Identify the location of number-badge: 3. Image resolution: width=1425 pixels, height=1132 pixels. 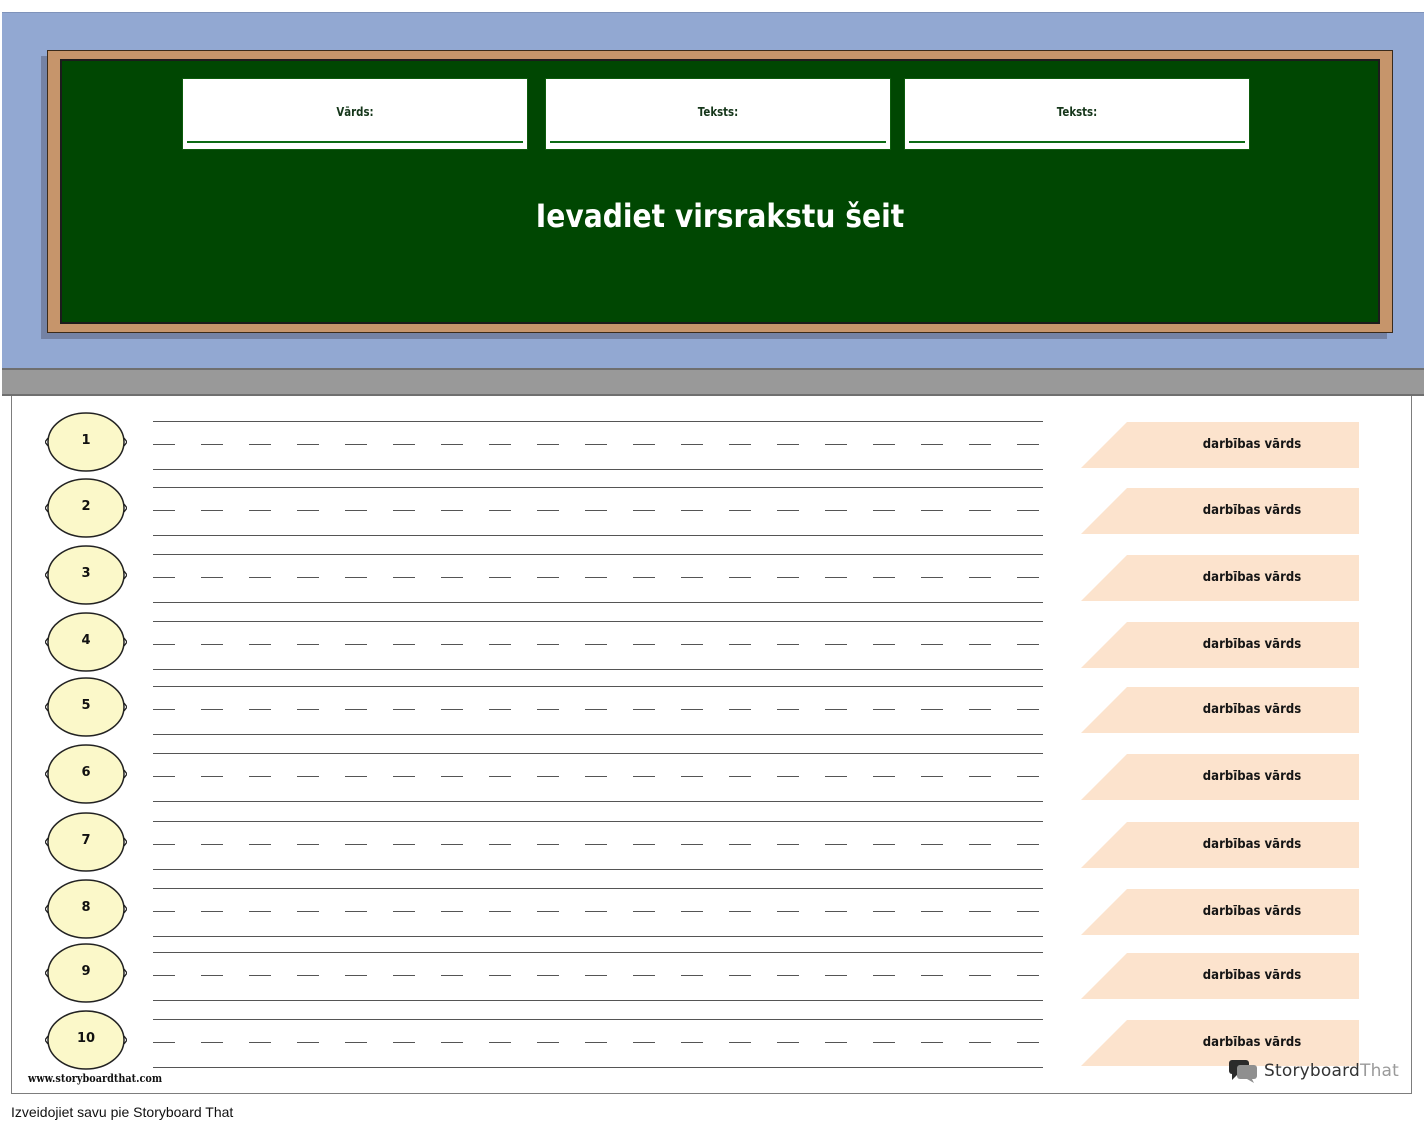
(86, 575).